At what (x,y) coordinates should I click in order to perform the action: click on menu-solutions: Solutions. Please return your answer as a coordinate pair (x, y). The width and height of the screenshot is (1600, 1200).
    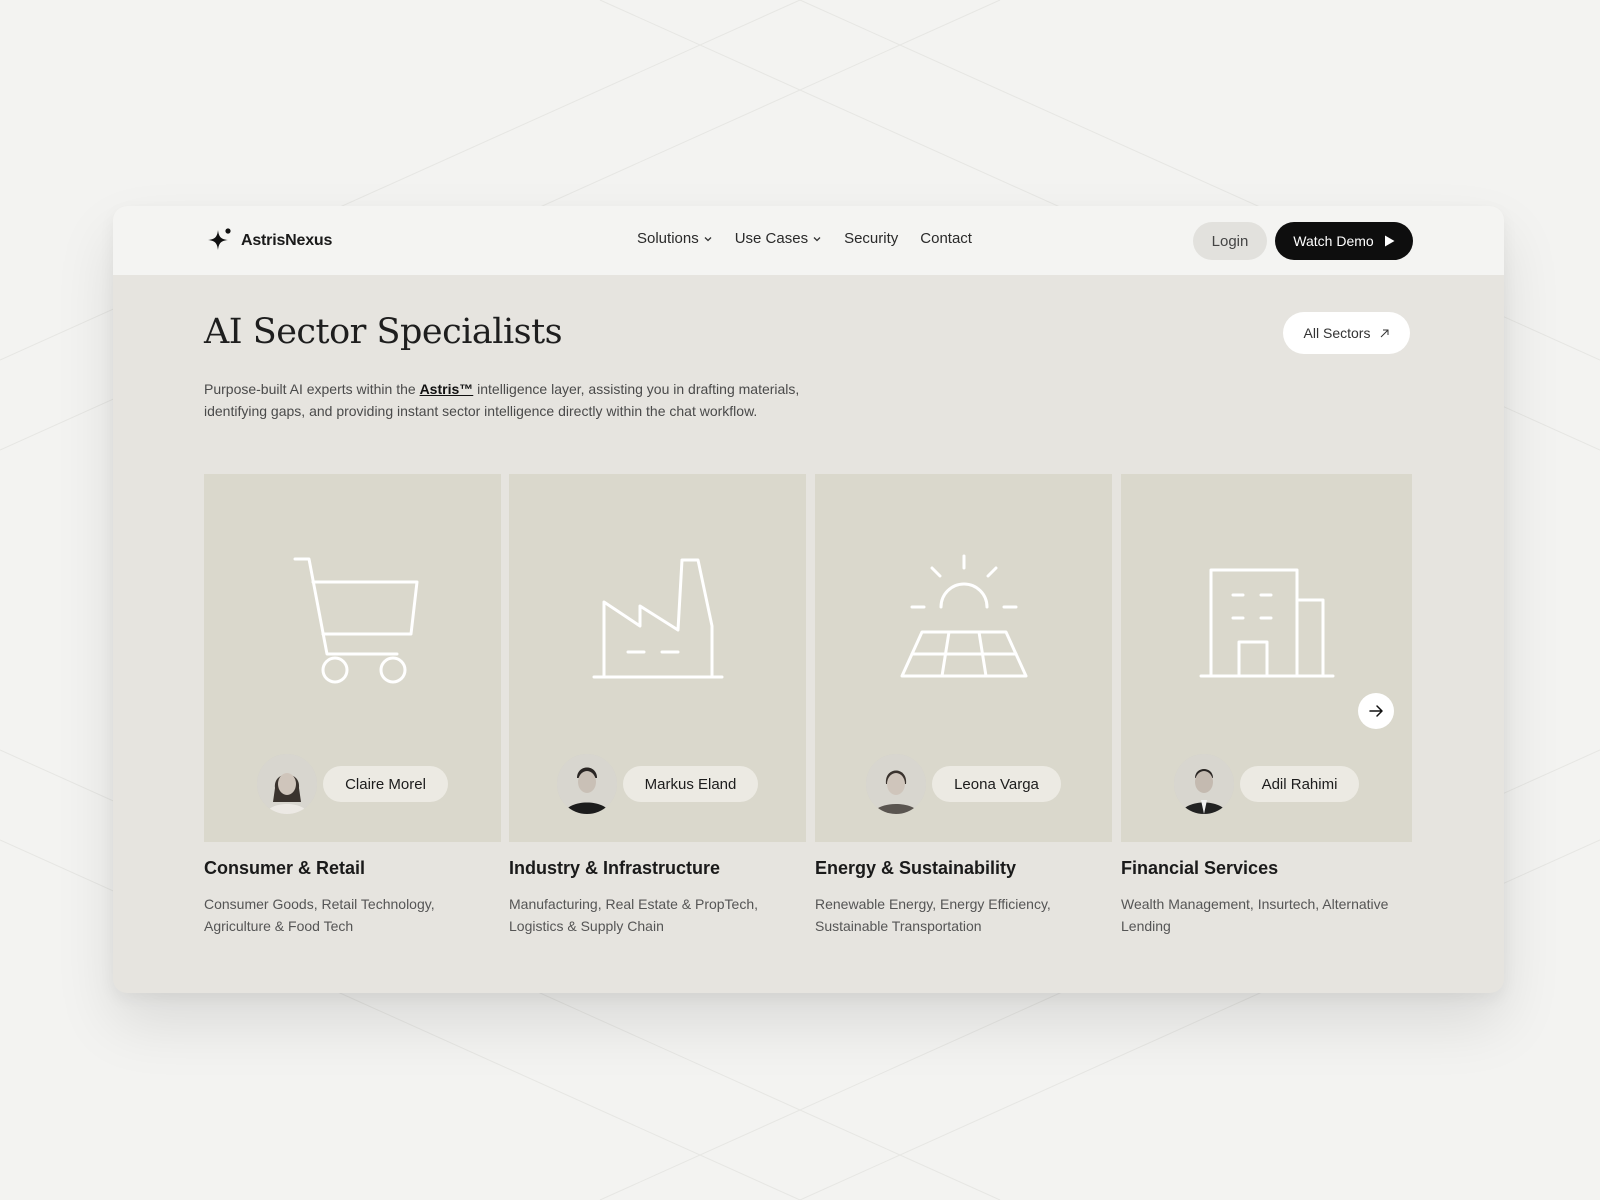
    Looking at the image, I should click on (675, 238).